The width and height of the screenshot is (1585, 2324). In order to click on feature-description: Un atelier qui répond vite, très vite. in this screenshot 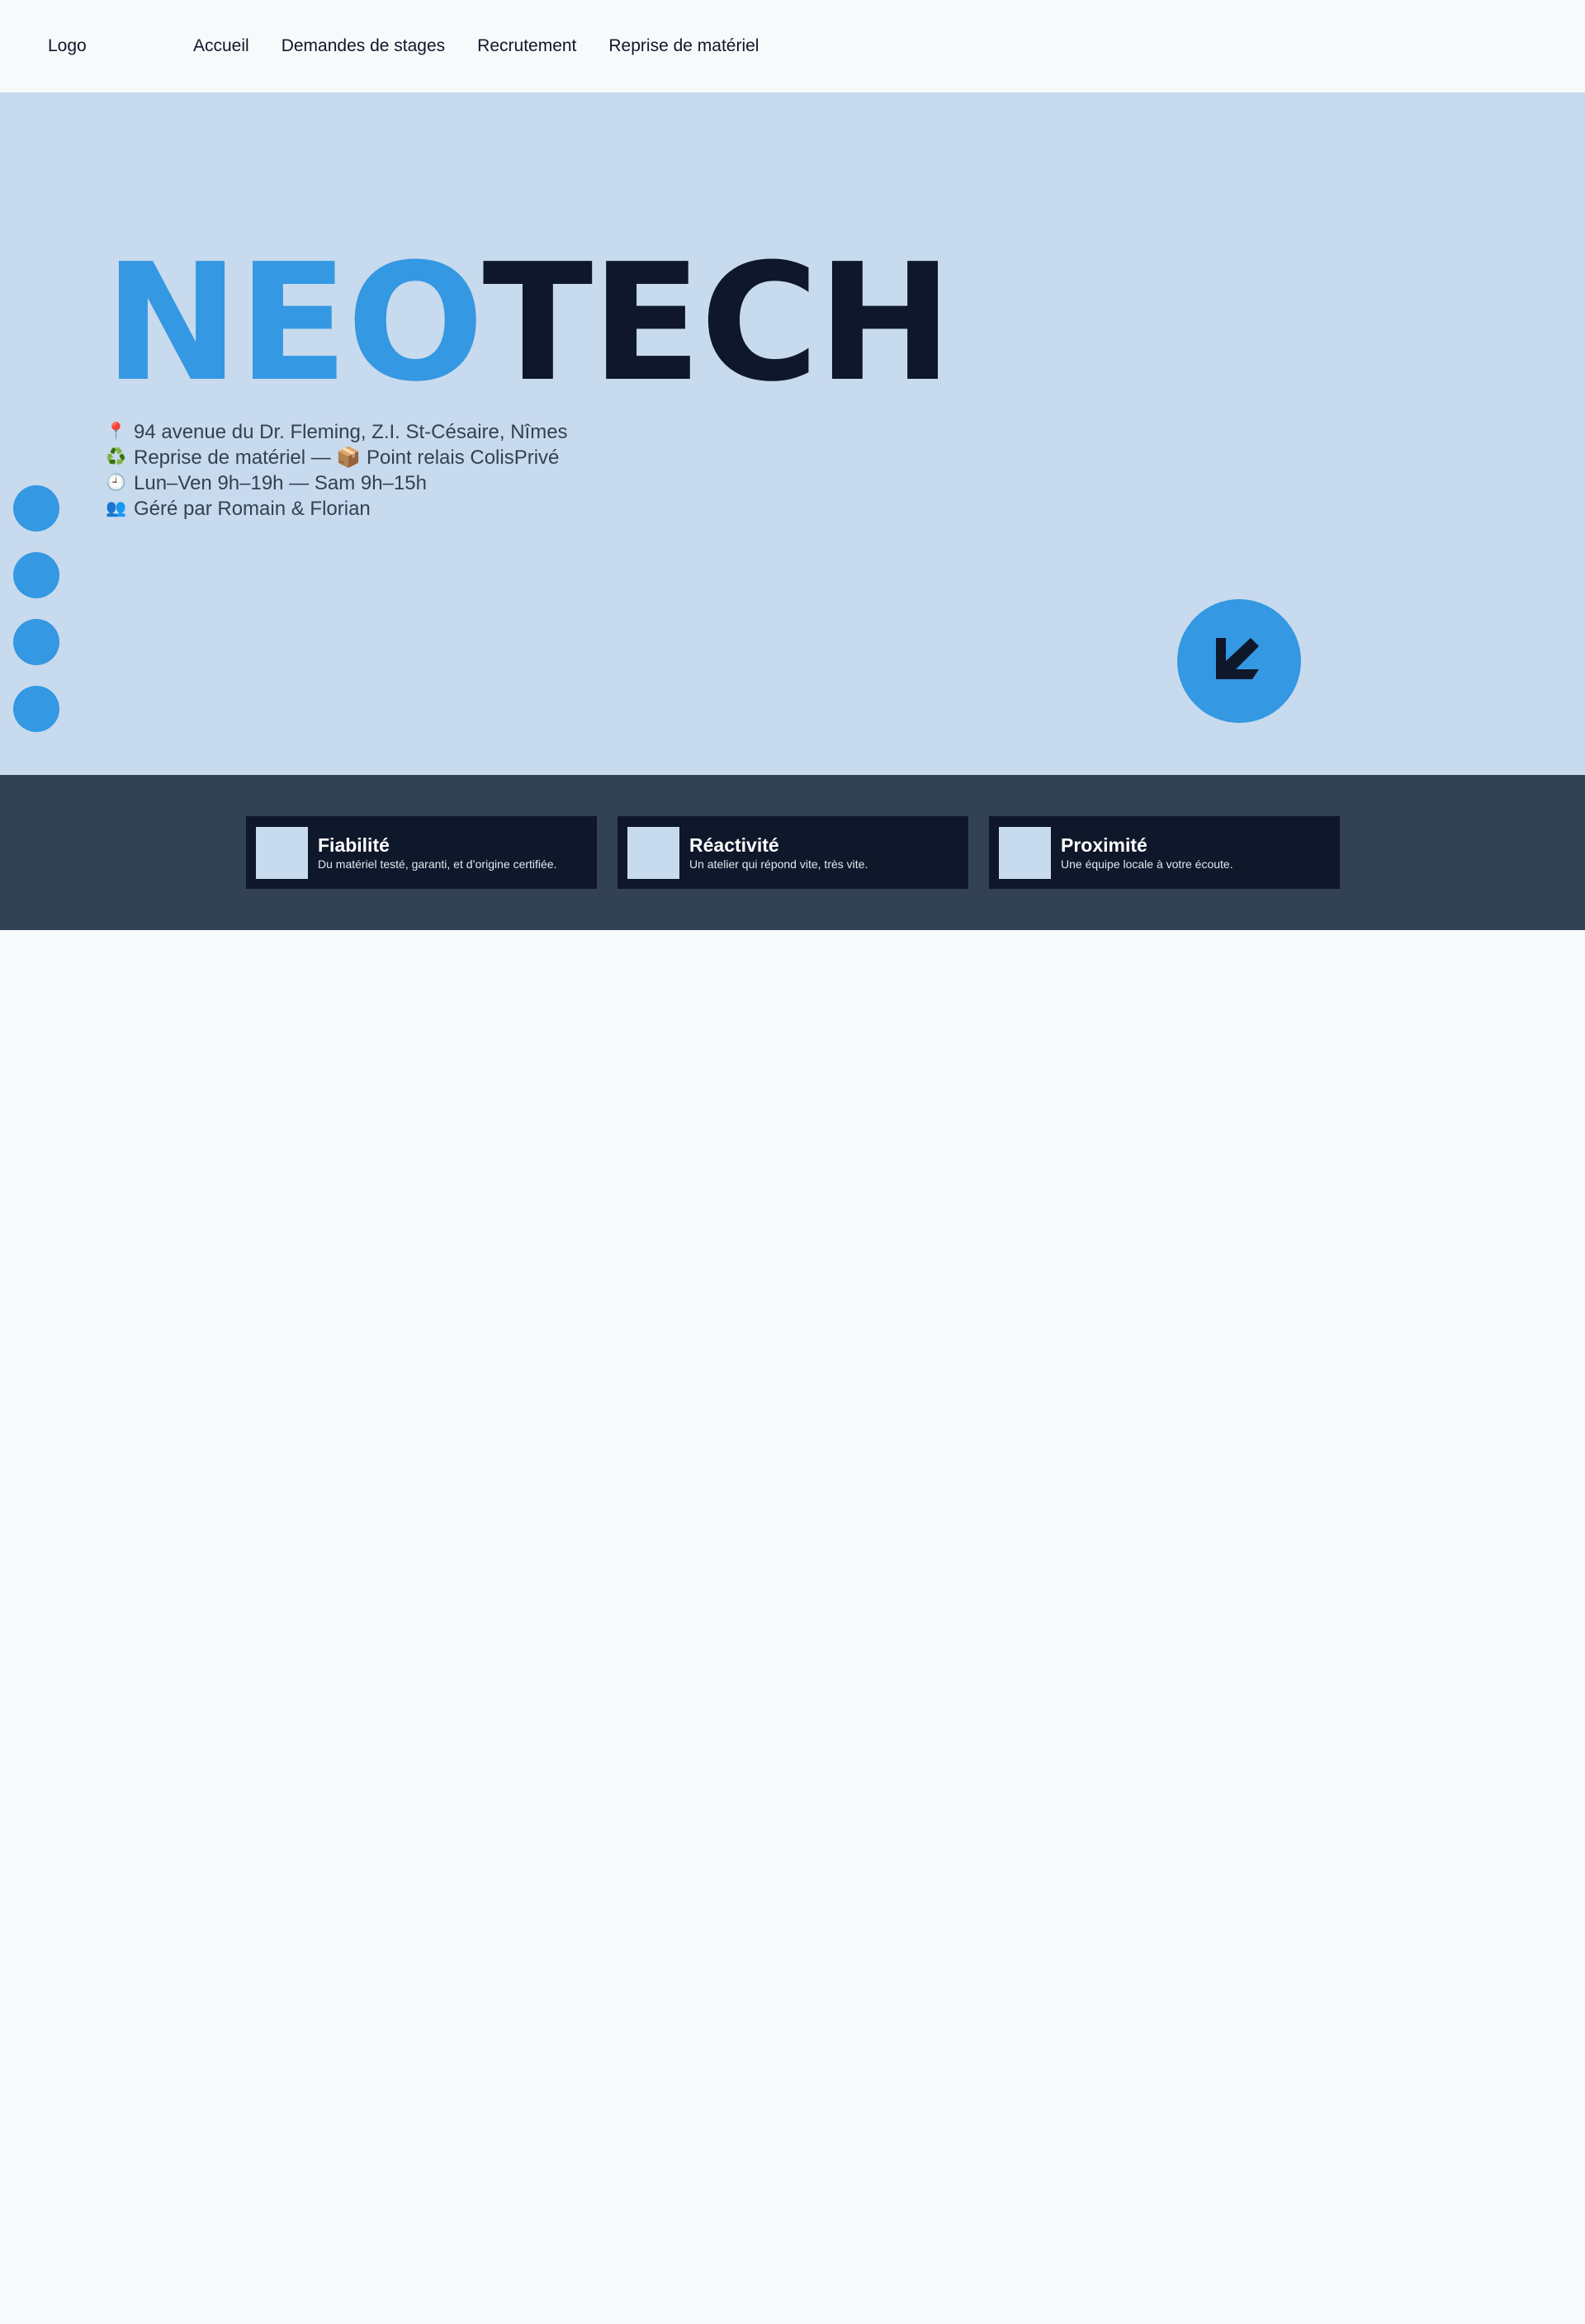, I will do `click(778, 864)`.